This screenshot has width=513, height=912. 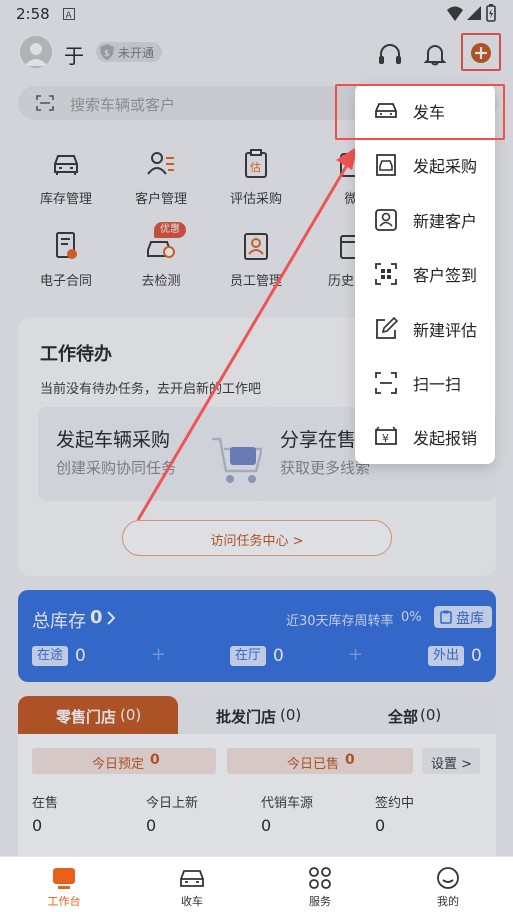 What do you see at coordinates (386, 220) in the screenshot?
I see `customer-card-icon` at bounding box center [386, 220].